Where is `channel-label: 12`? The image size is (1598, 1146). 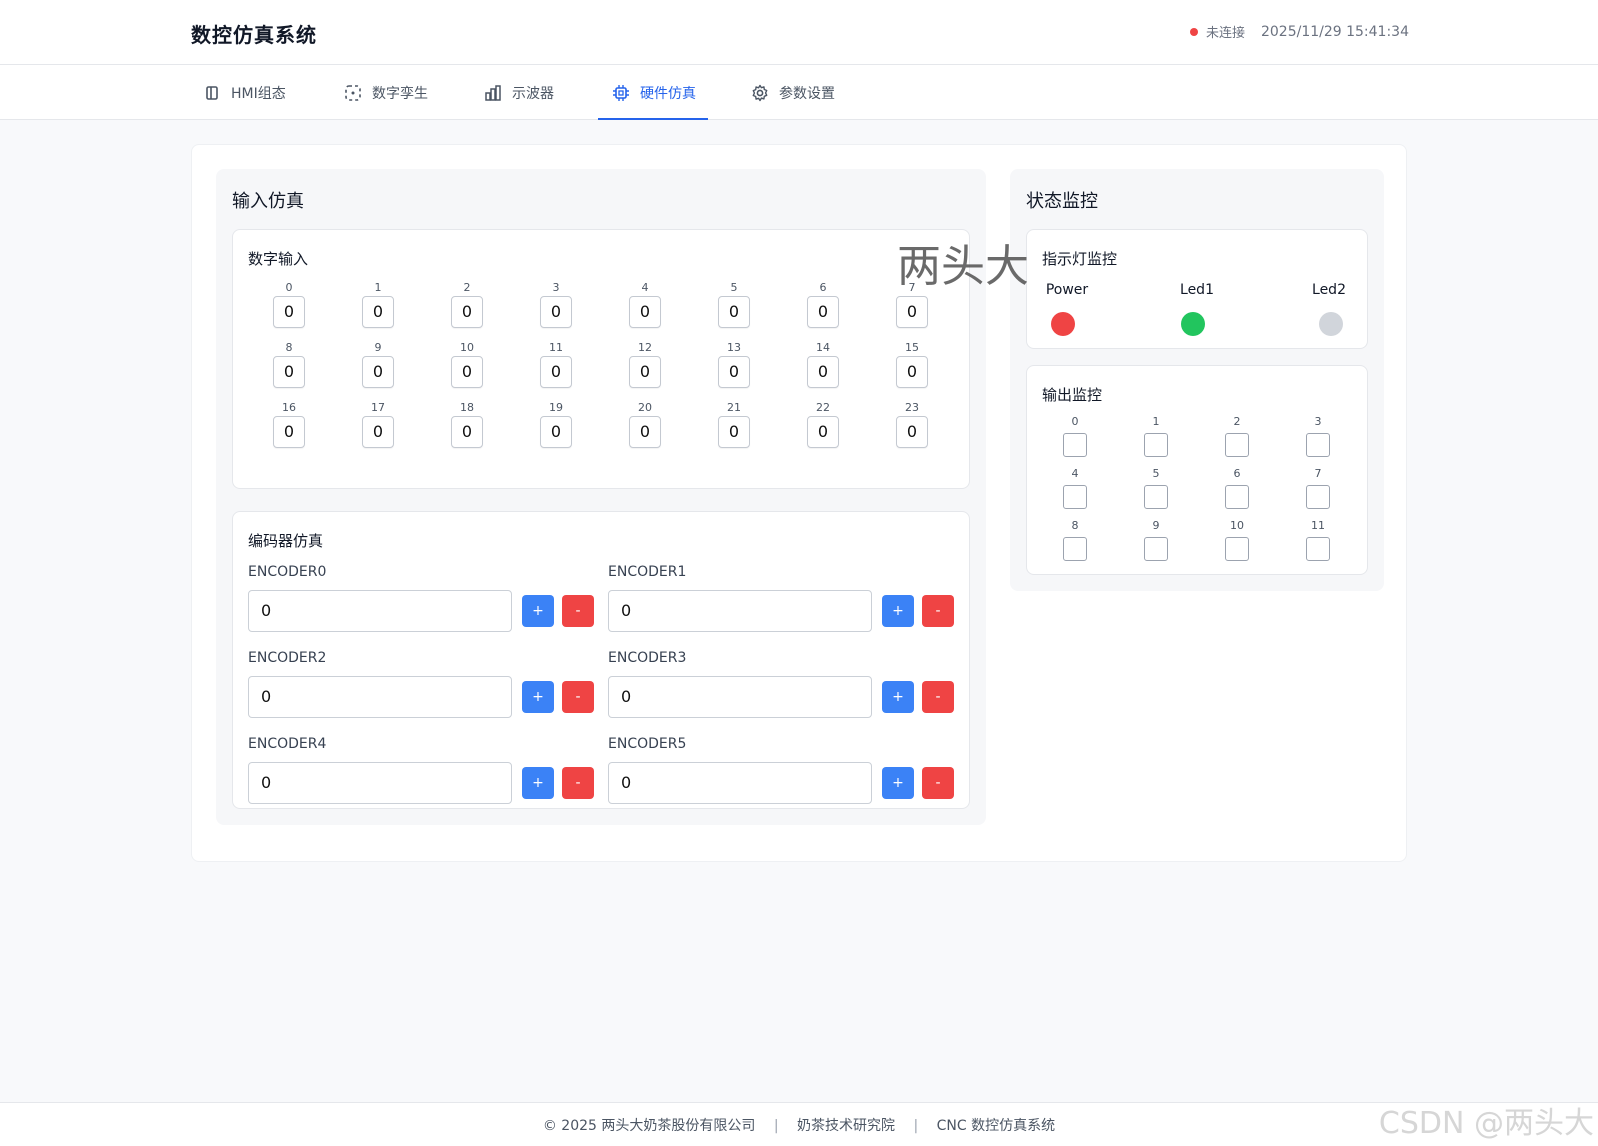
channel-label: 12 is located at coordinates (645, 347).